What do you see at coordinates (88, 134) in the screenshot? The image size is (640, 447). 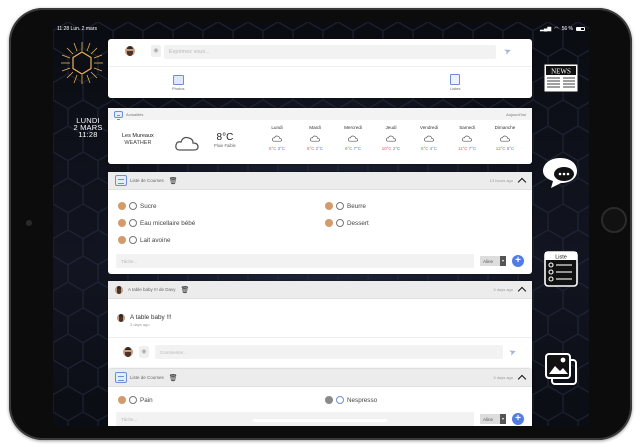 I see `date-time: 11:28` at bounding box center [88, 134].